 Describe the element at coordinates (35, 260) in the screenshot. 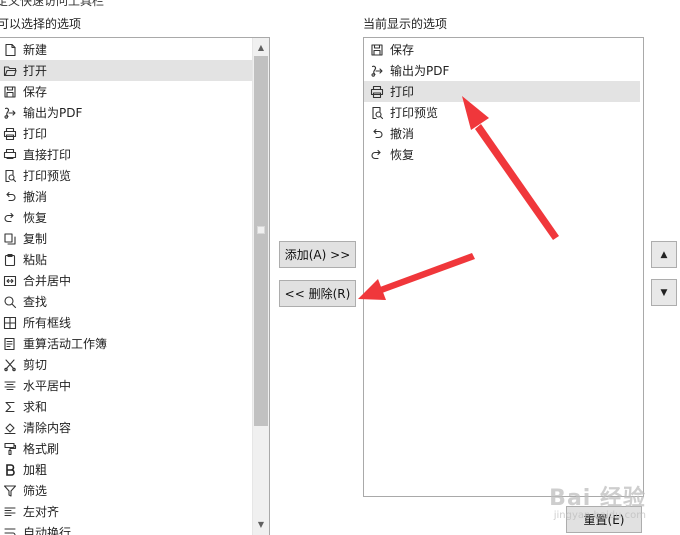

I see `available-option-item-label: 粘贴` at that location.